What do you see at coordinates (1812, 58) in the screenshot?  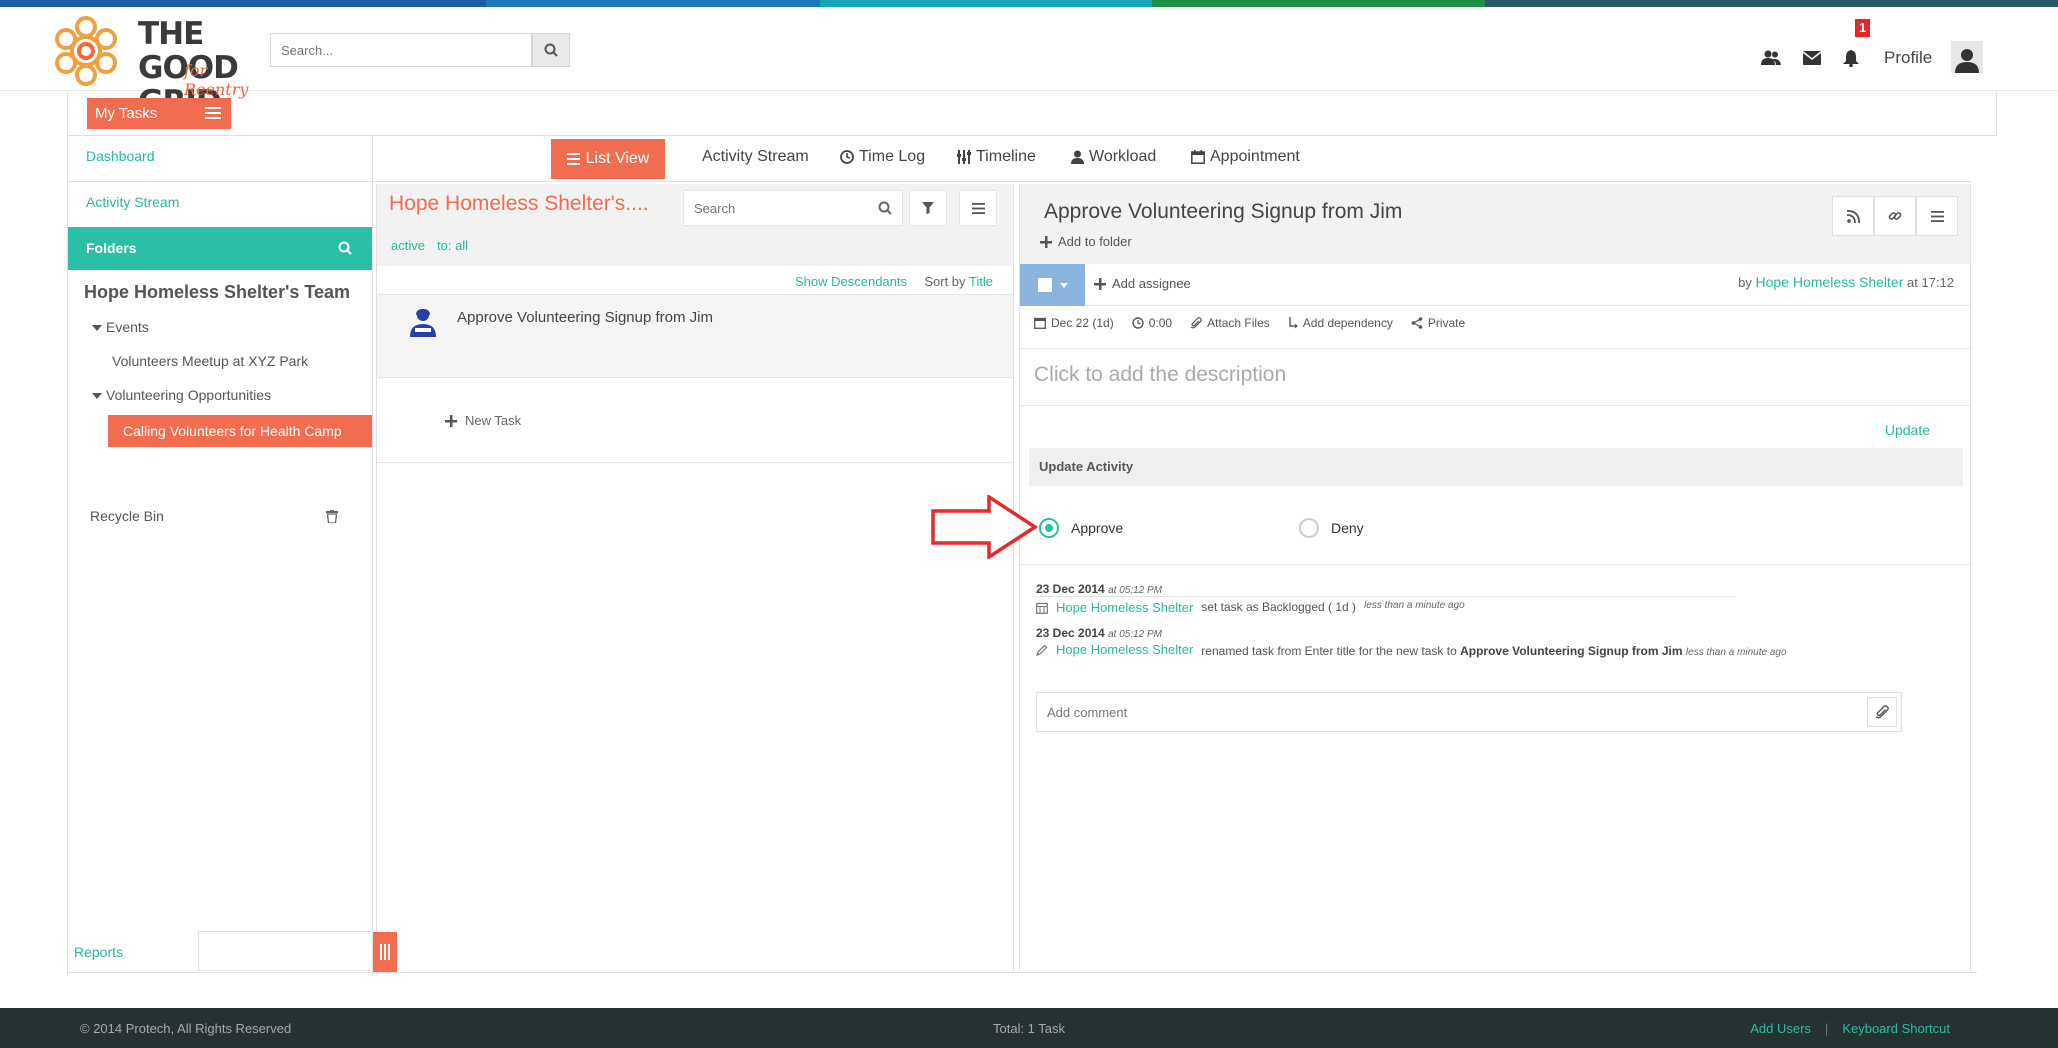 I see `envelope-icon` at bounding box center [1812, 58].